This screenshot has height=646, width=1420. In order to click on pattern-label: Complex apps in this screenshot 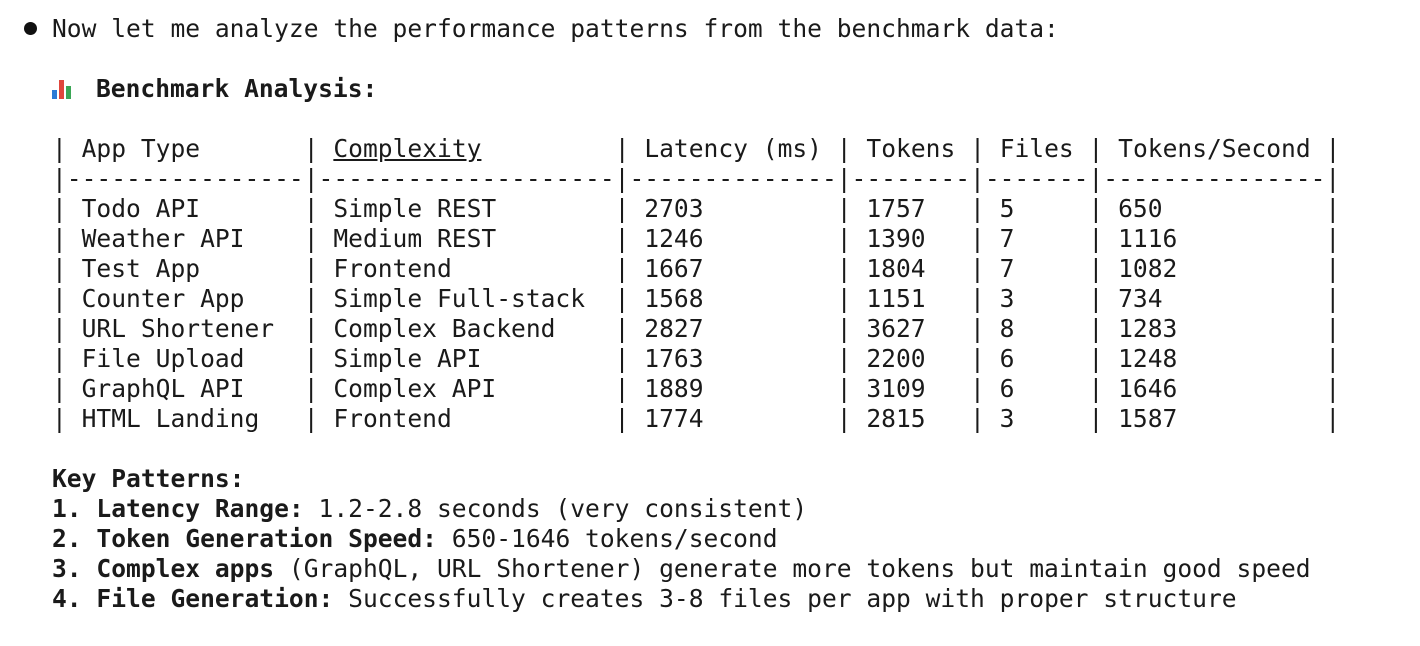, I will do `click(185, 568)`.